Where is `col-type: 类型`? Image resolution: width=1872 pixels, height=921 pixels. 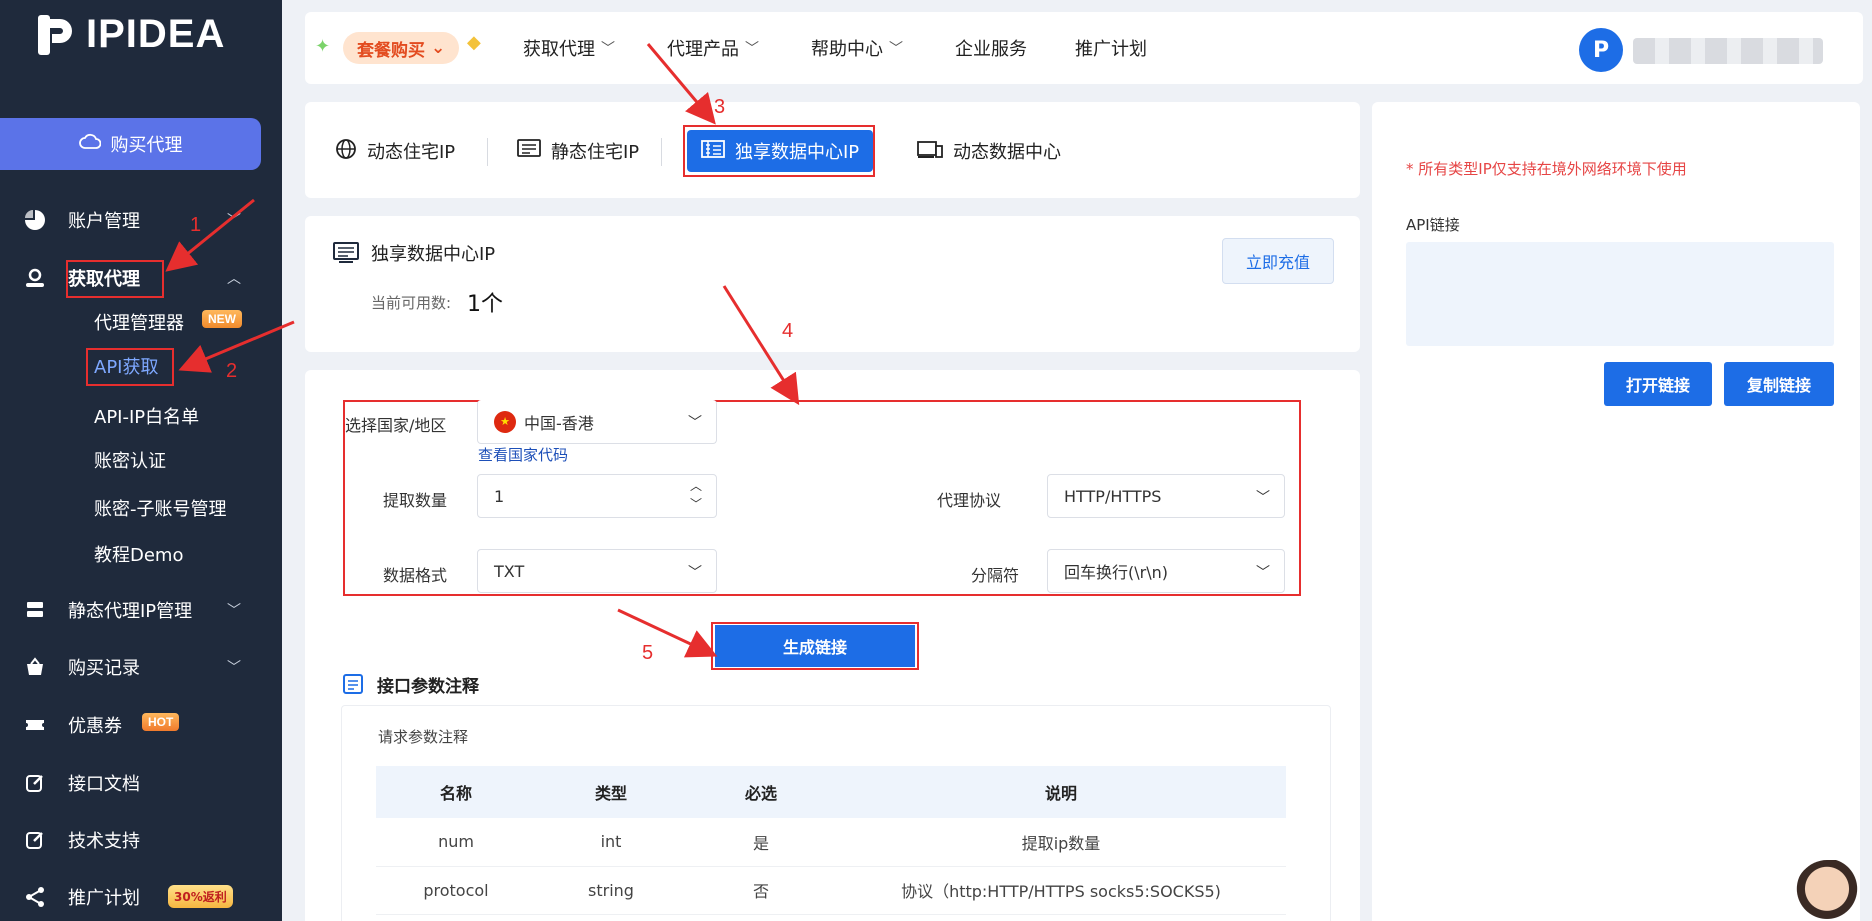
col-type: 类型 is located at coordinates (611, 792).